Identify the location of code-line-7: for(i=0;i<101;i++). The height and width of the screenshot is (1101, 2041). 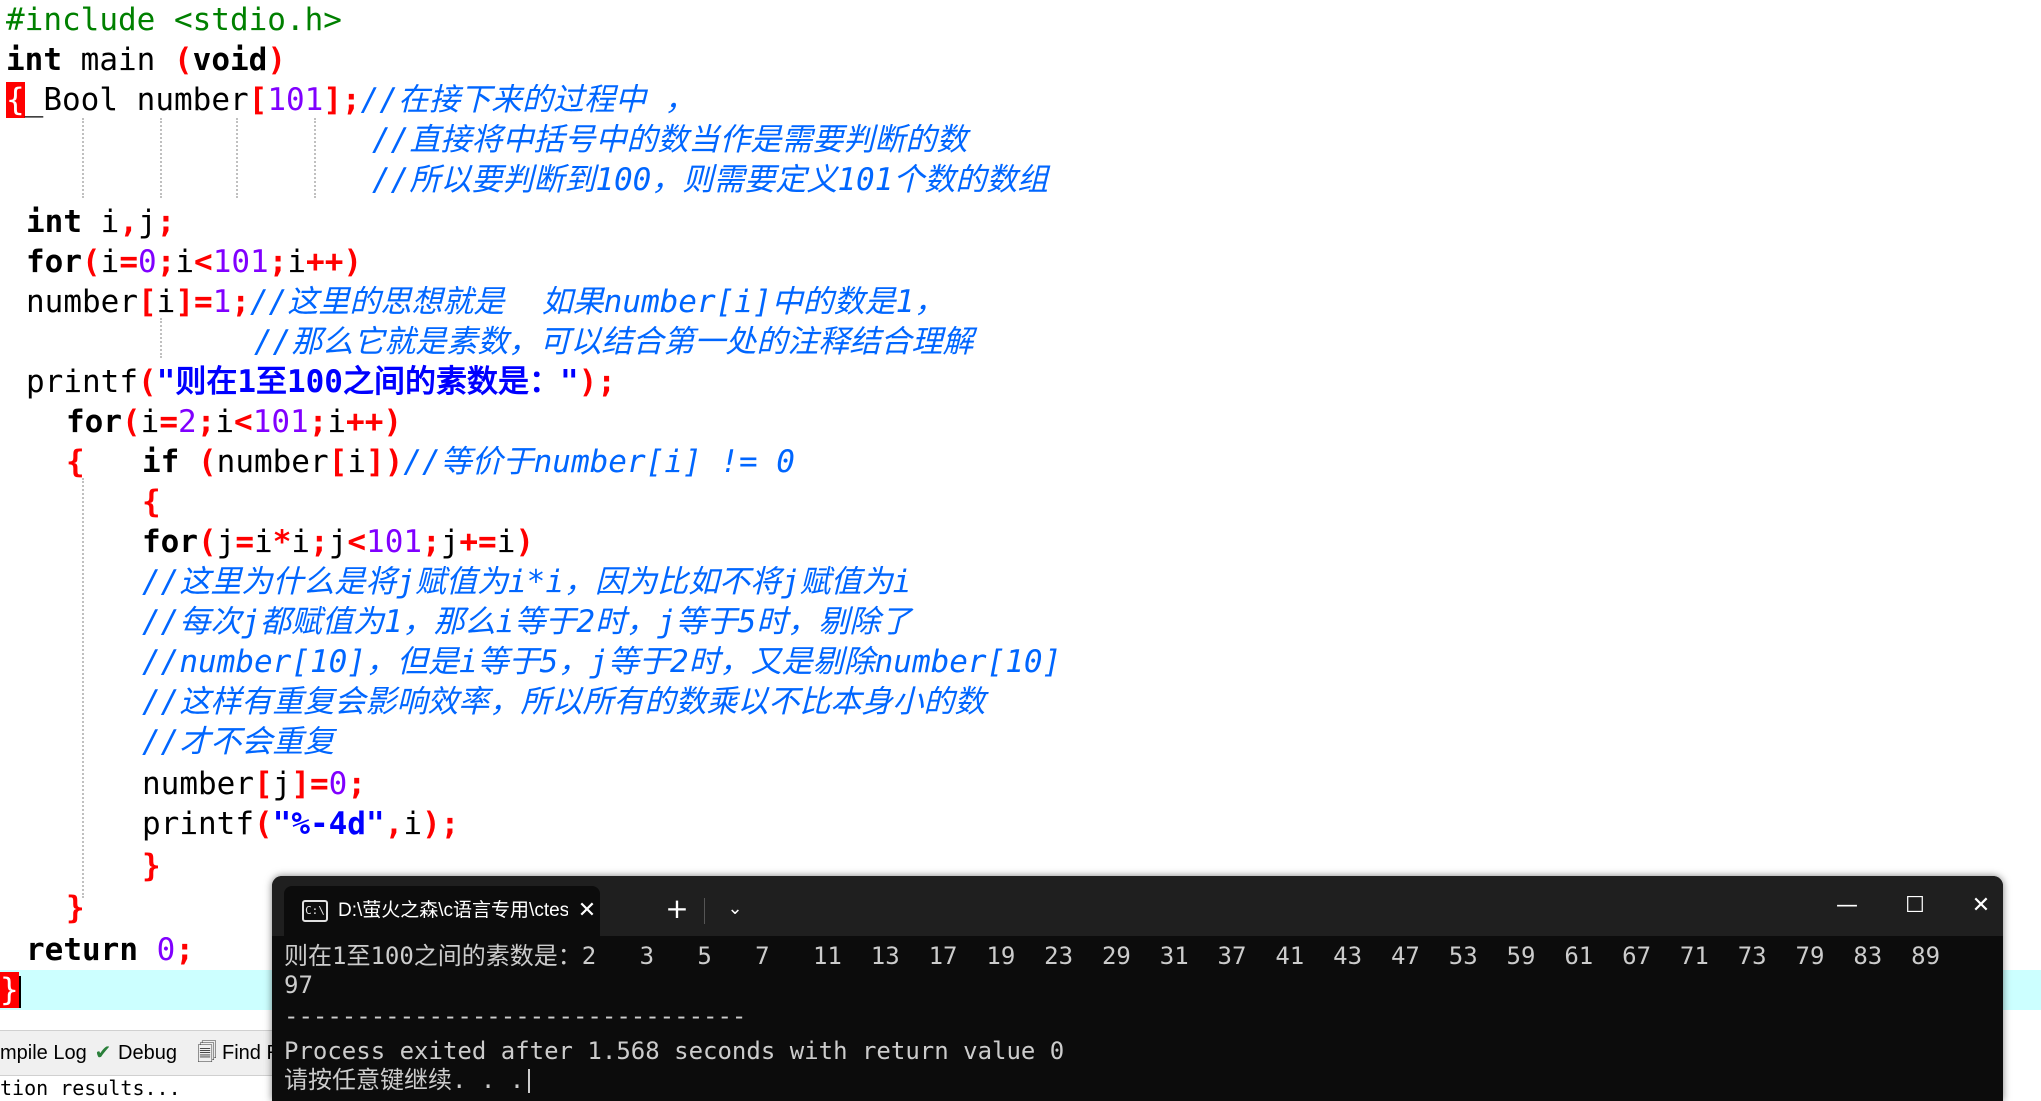
(194, 262).